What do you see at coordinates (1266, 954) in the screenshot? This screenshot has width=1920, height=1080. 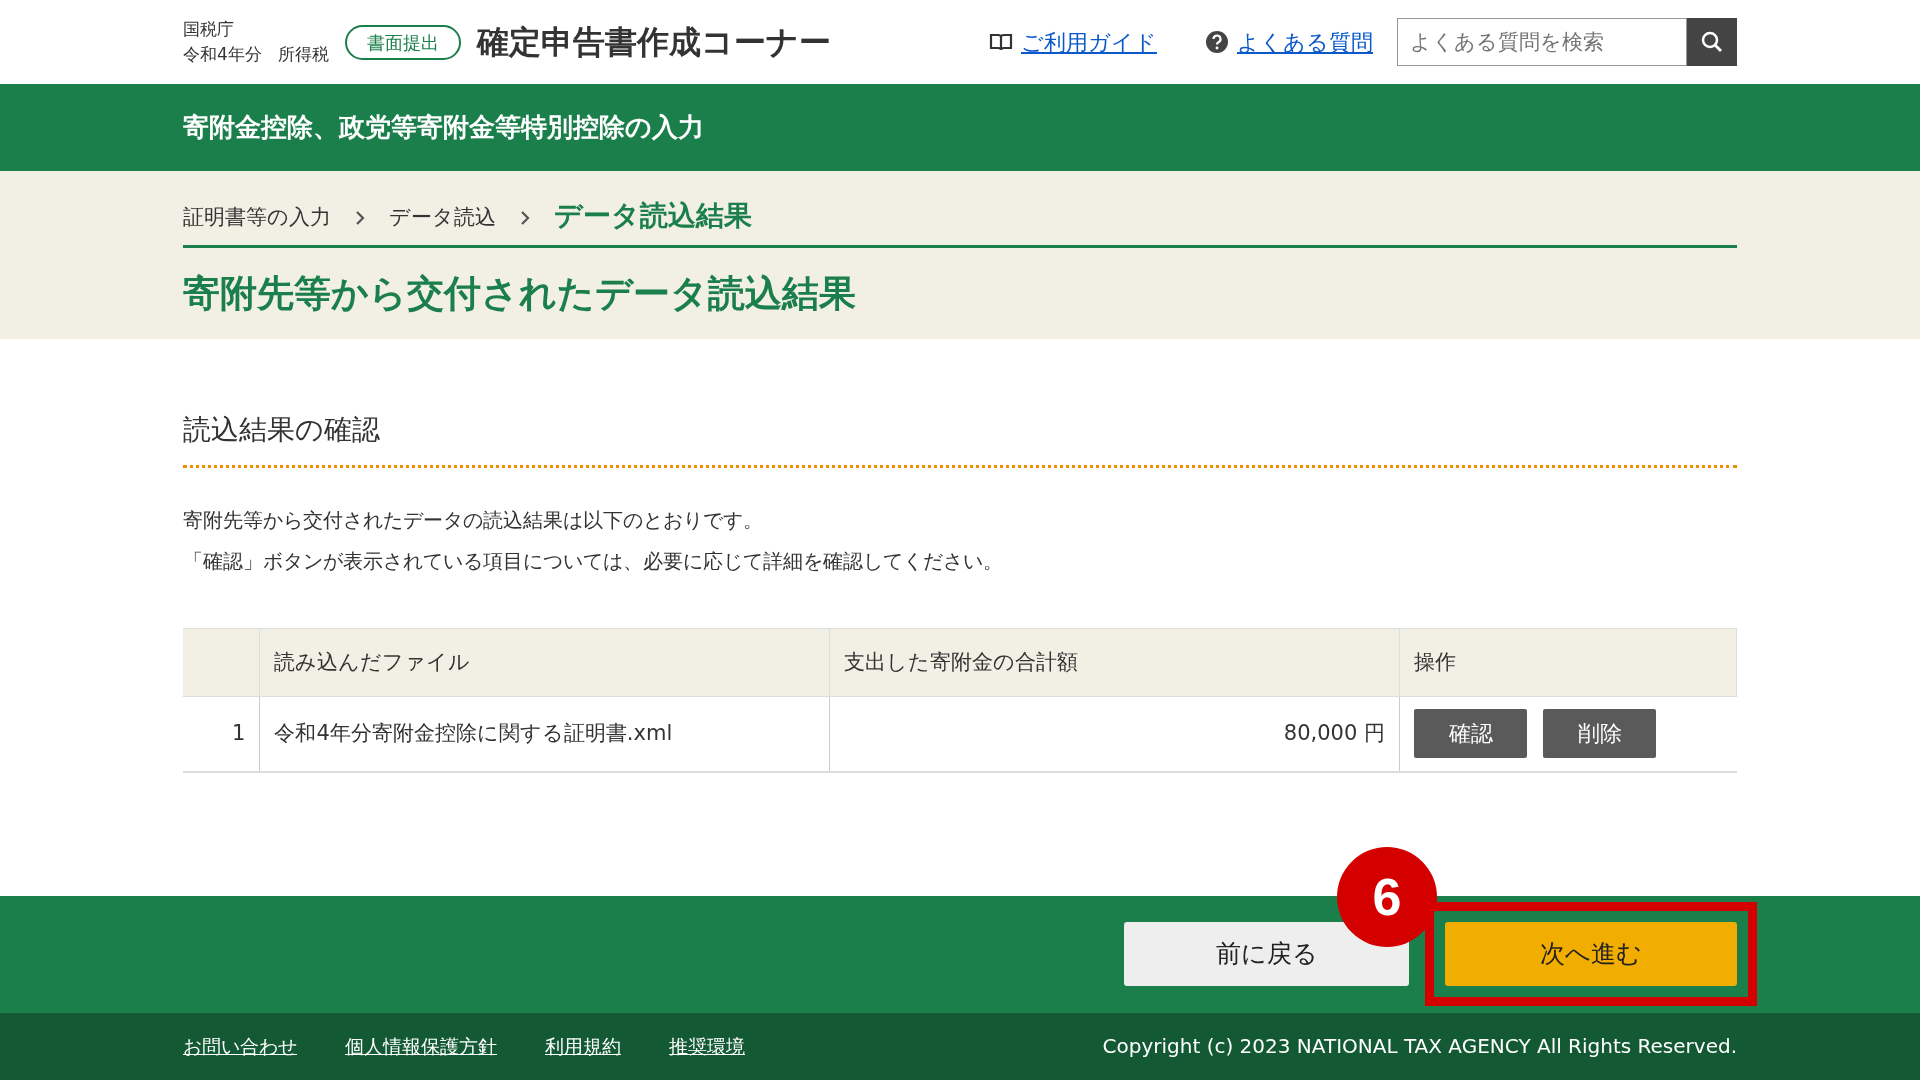 I see `back-button: 前に戻る` at bounding box center [1266, 954].